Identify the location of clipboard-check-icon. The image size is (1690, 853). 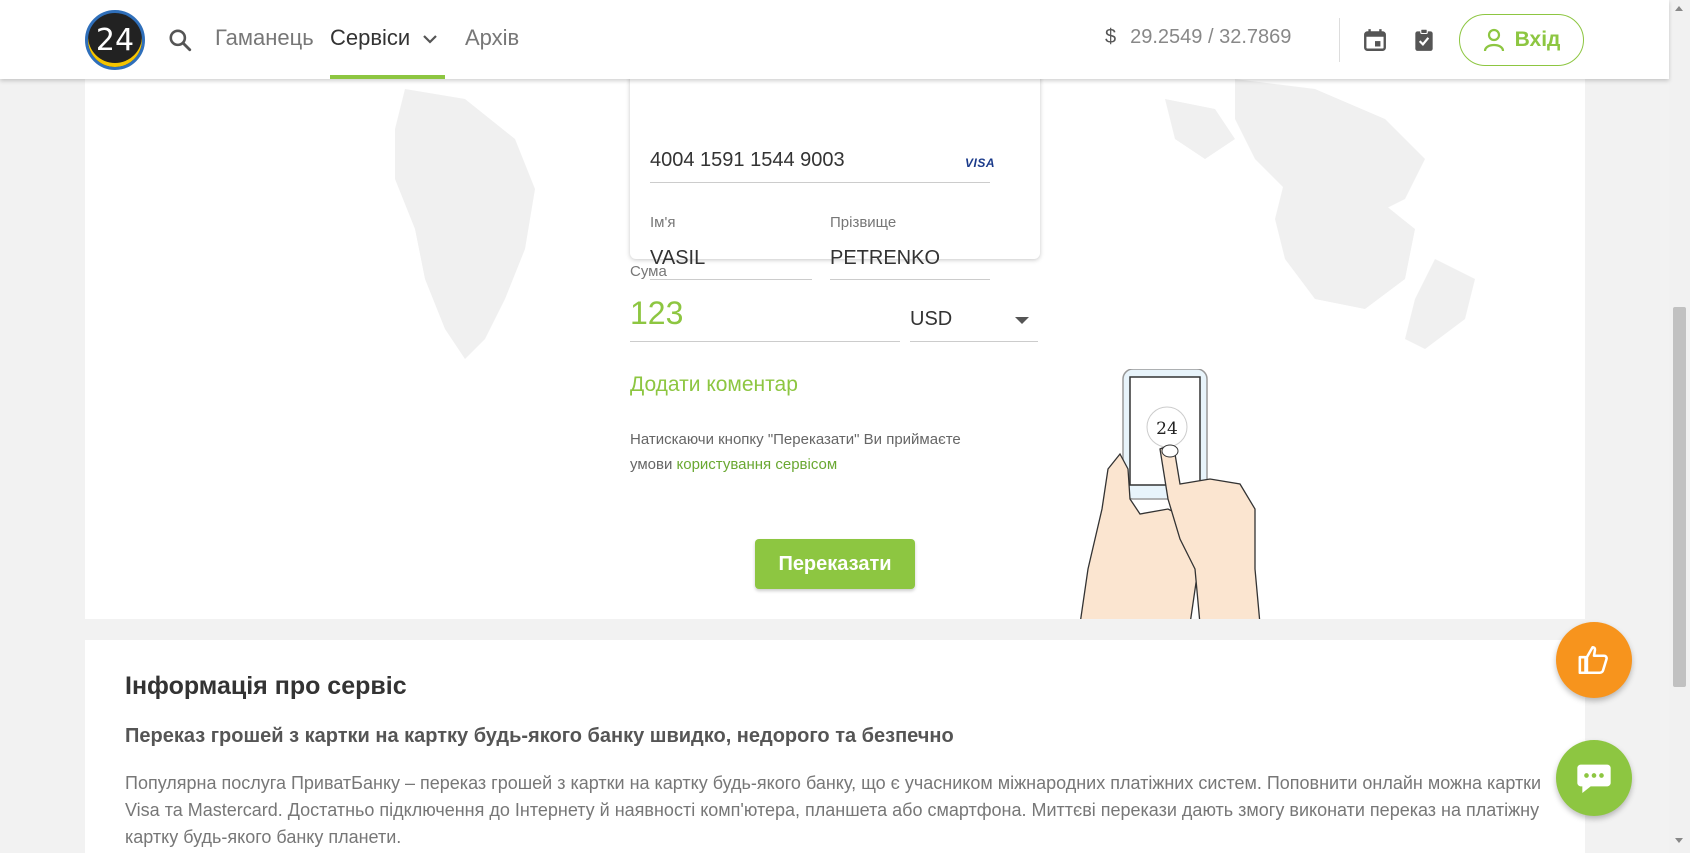
(1424, 40).